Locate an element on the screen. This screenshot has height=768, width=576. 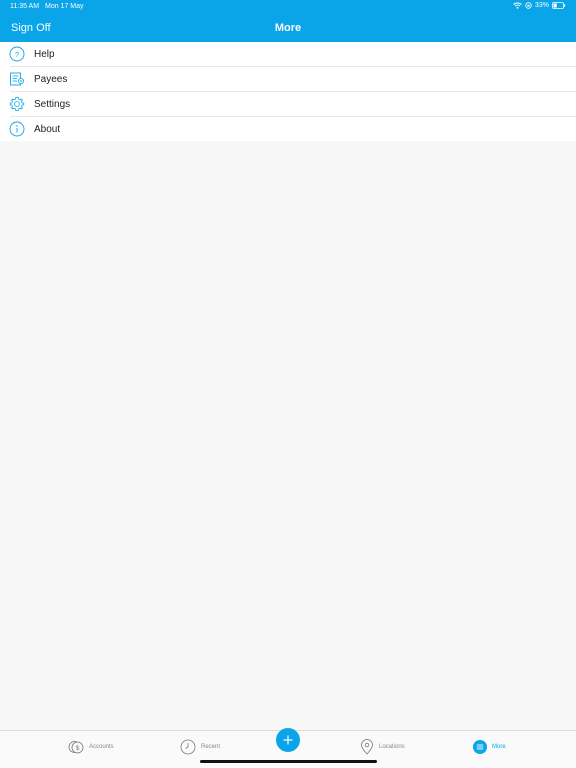
tab-label-locations: Locations is located at coordinates (392, 747).